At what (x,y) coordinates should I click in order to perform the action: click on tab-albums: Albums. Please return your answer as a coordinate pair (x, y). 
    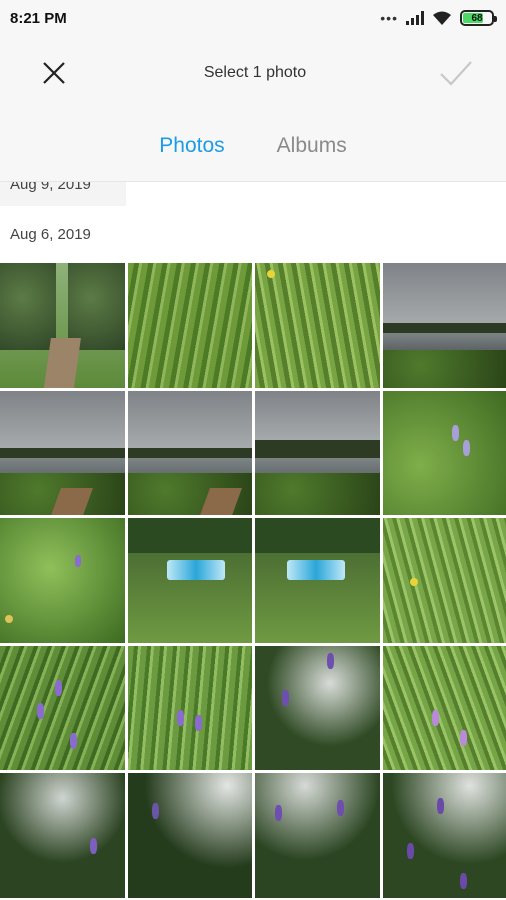
    Looking at the image, I should click on (312, 146).